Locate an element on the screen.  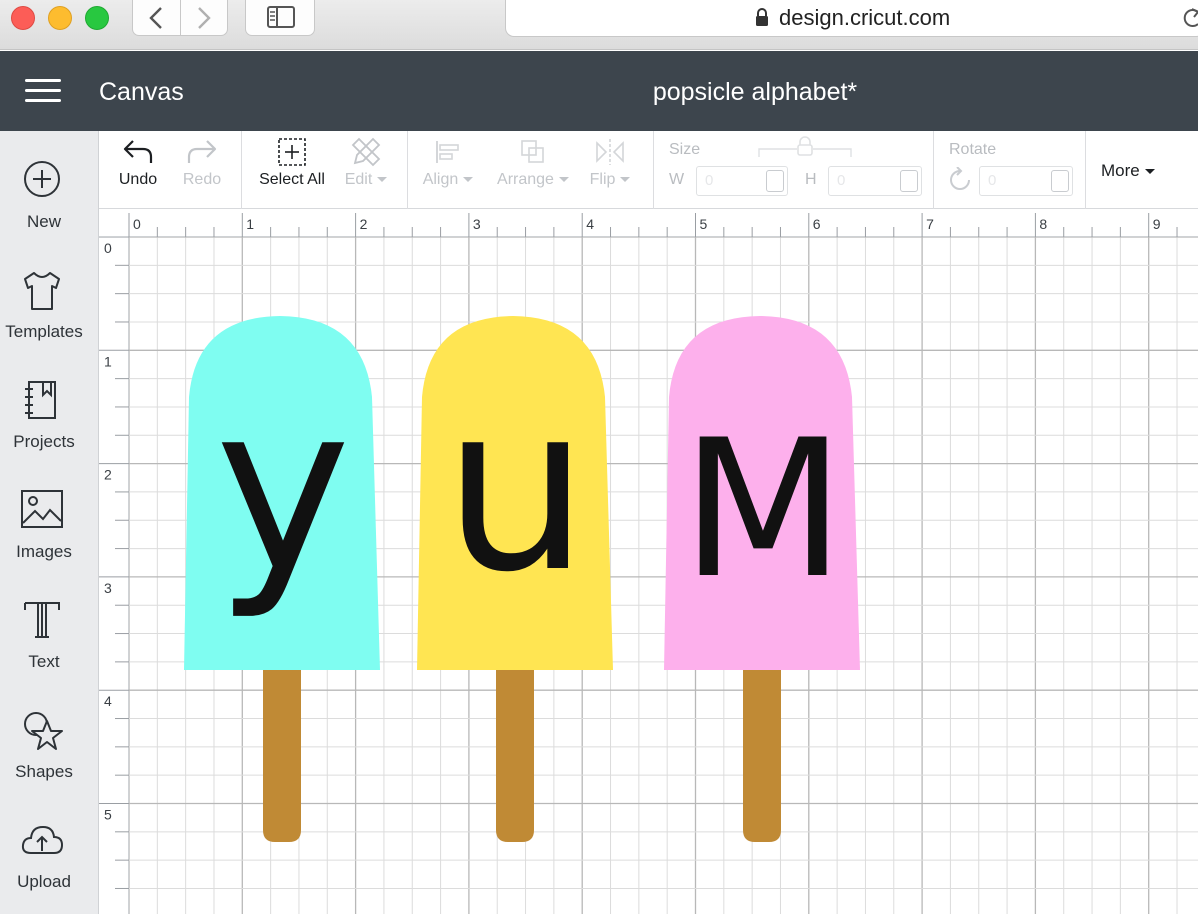
lock-icon is located at coordinates (762, 17).